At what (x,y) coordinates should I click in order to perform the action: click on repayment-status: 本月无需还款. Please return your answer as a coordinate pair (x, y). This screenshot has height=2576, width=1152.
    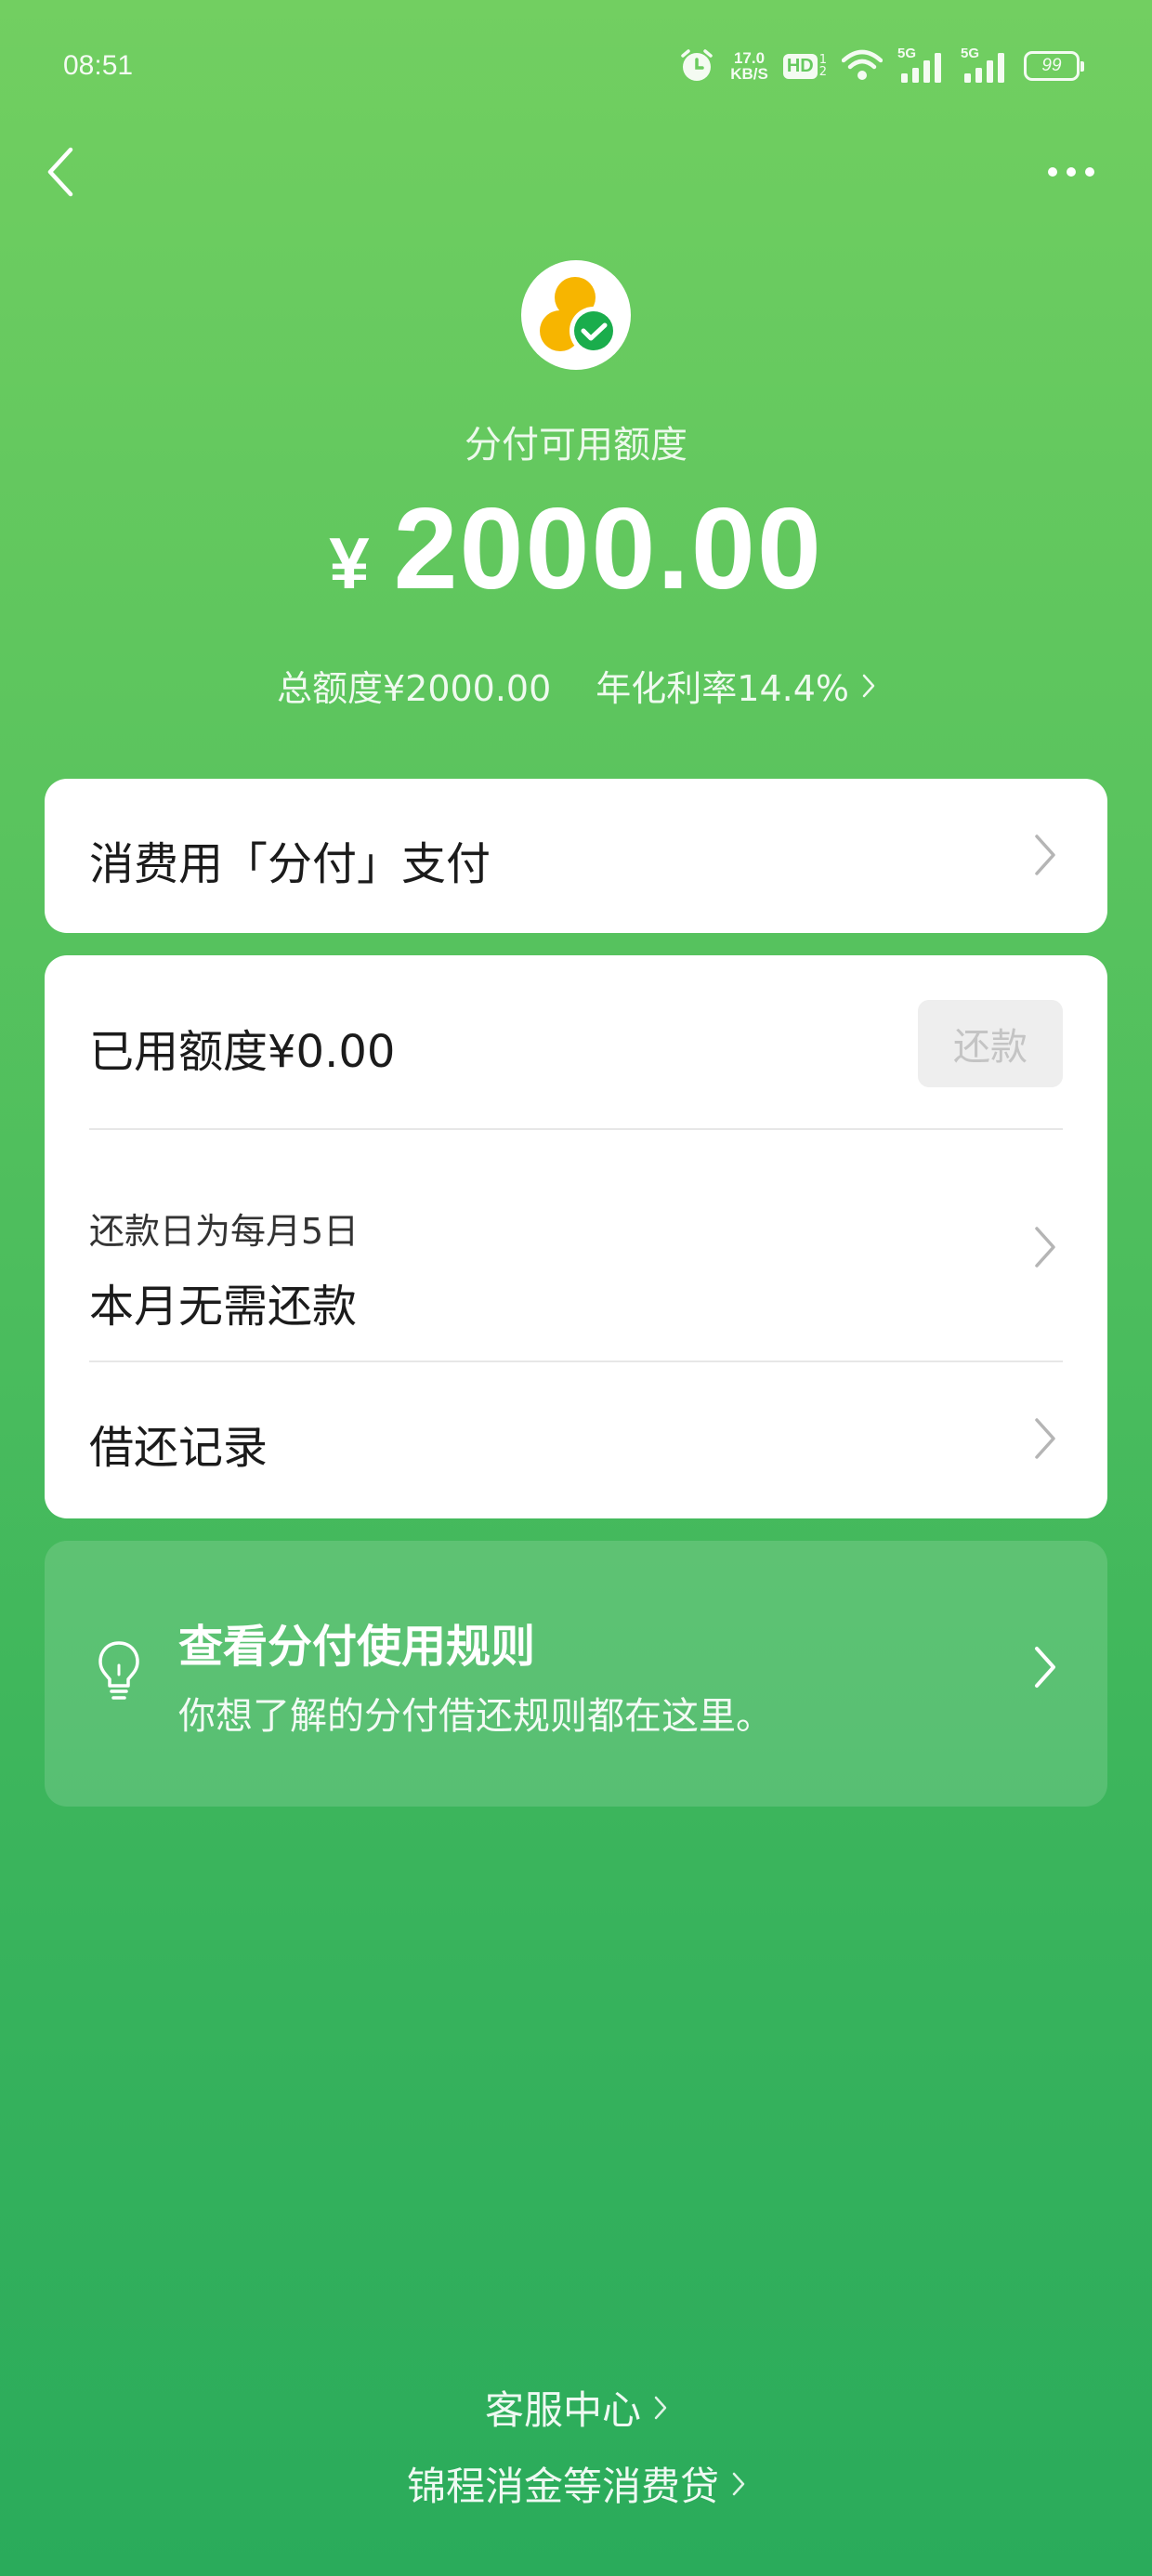
    Looking at the image, I should click on (223, 1307).